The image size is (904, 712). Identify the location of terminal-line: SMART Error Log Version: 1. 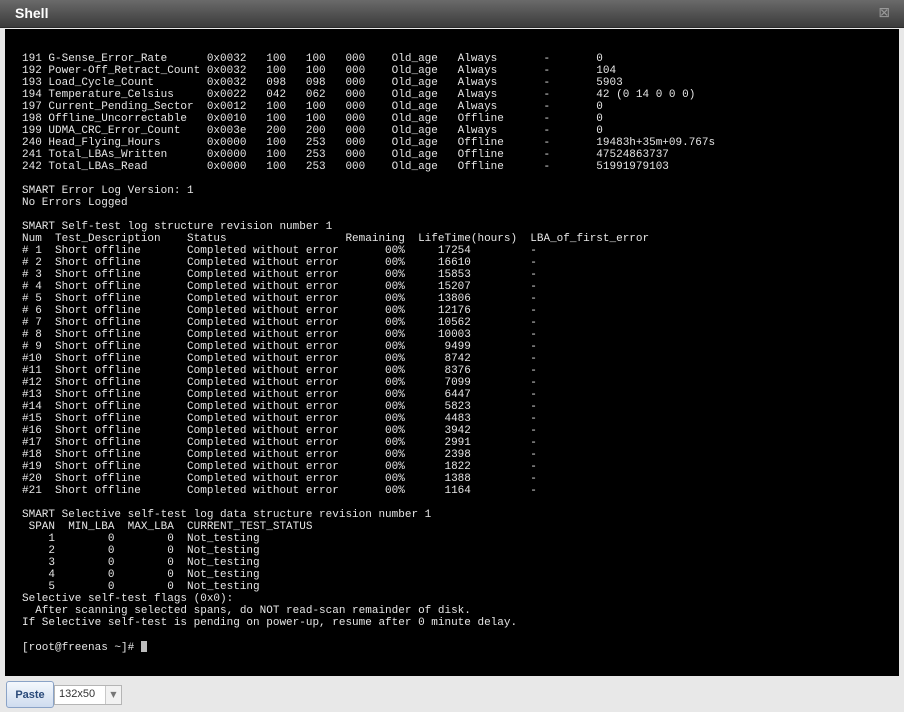
(108, 191).